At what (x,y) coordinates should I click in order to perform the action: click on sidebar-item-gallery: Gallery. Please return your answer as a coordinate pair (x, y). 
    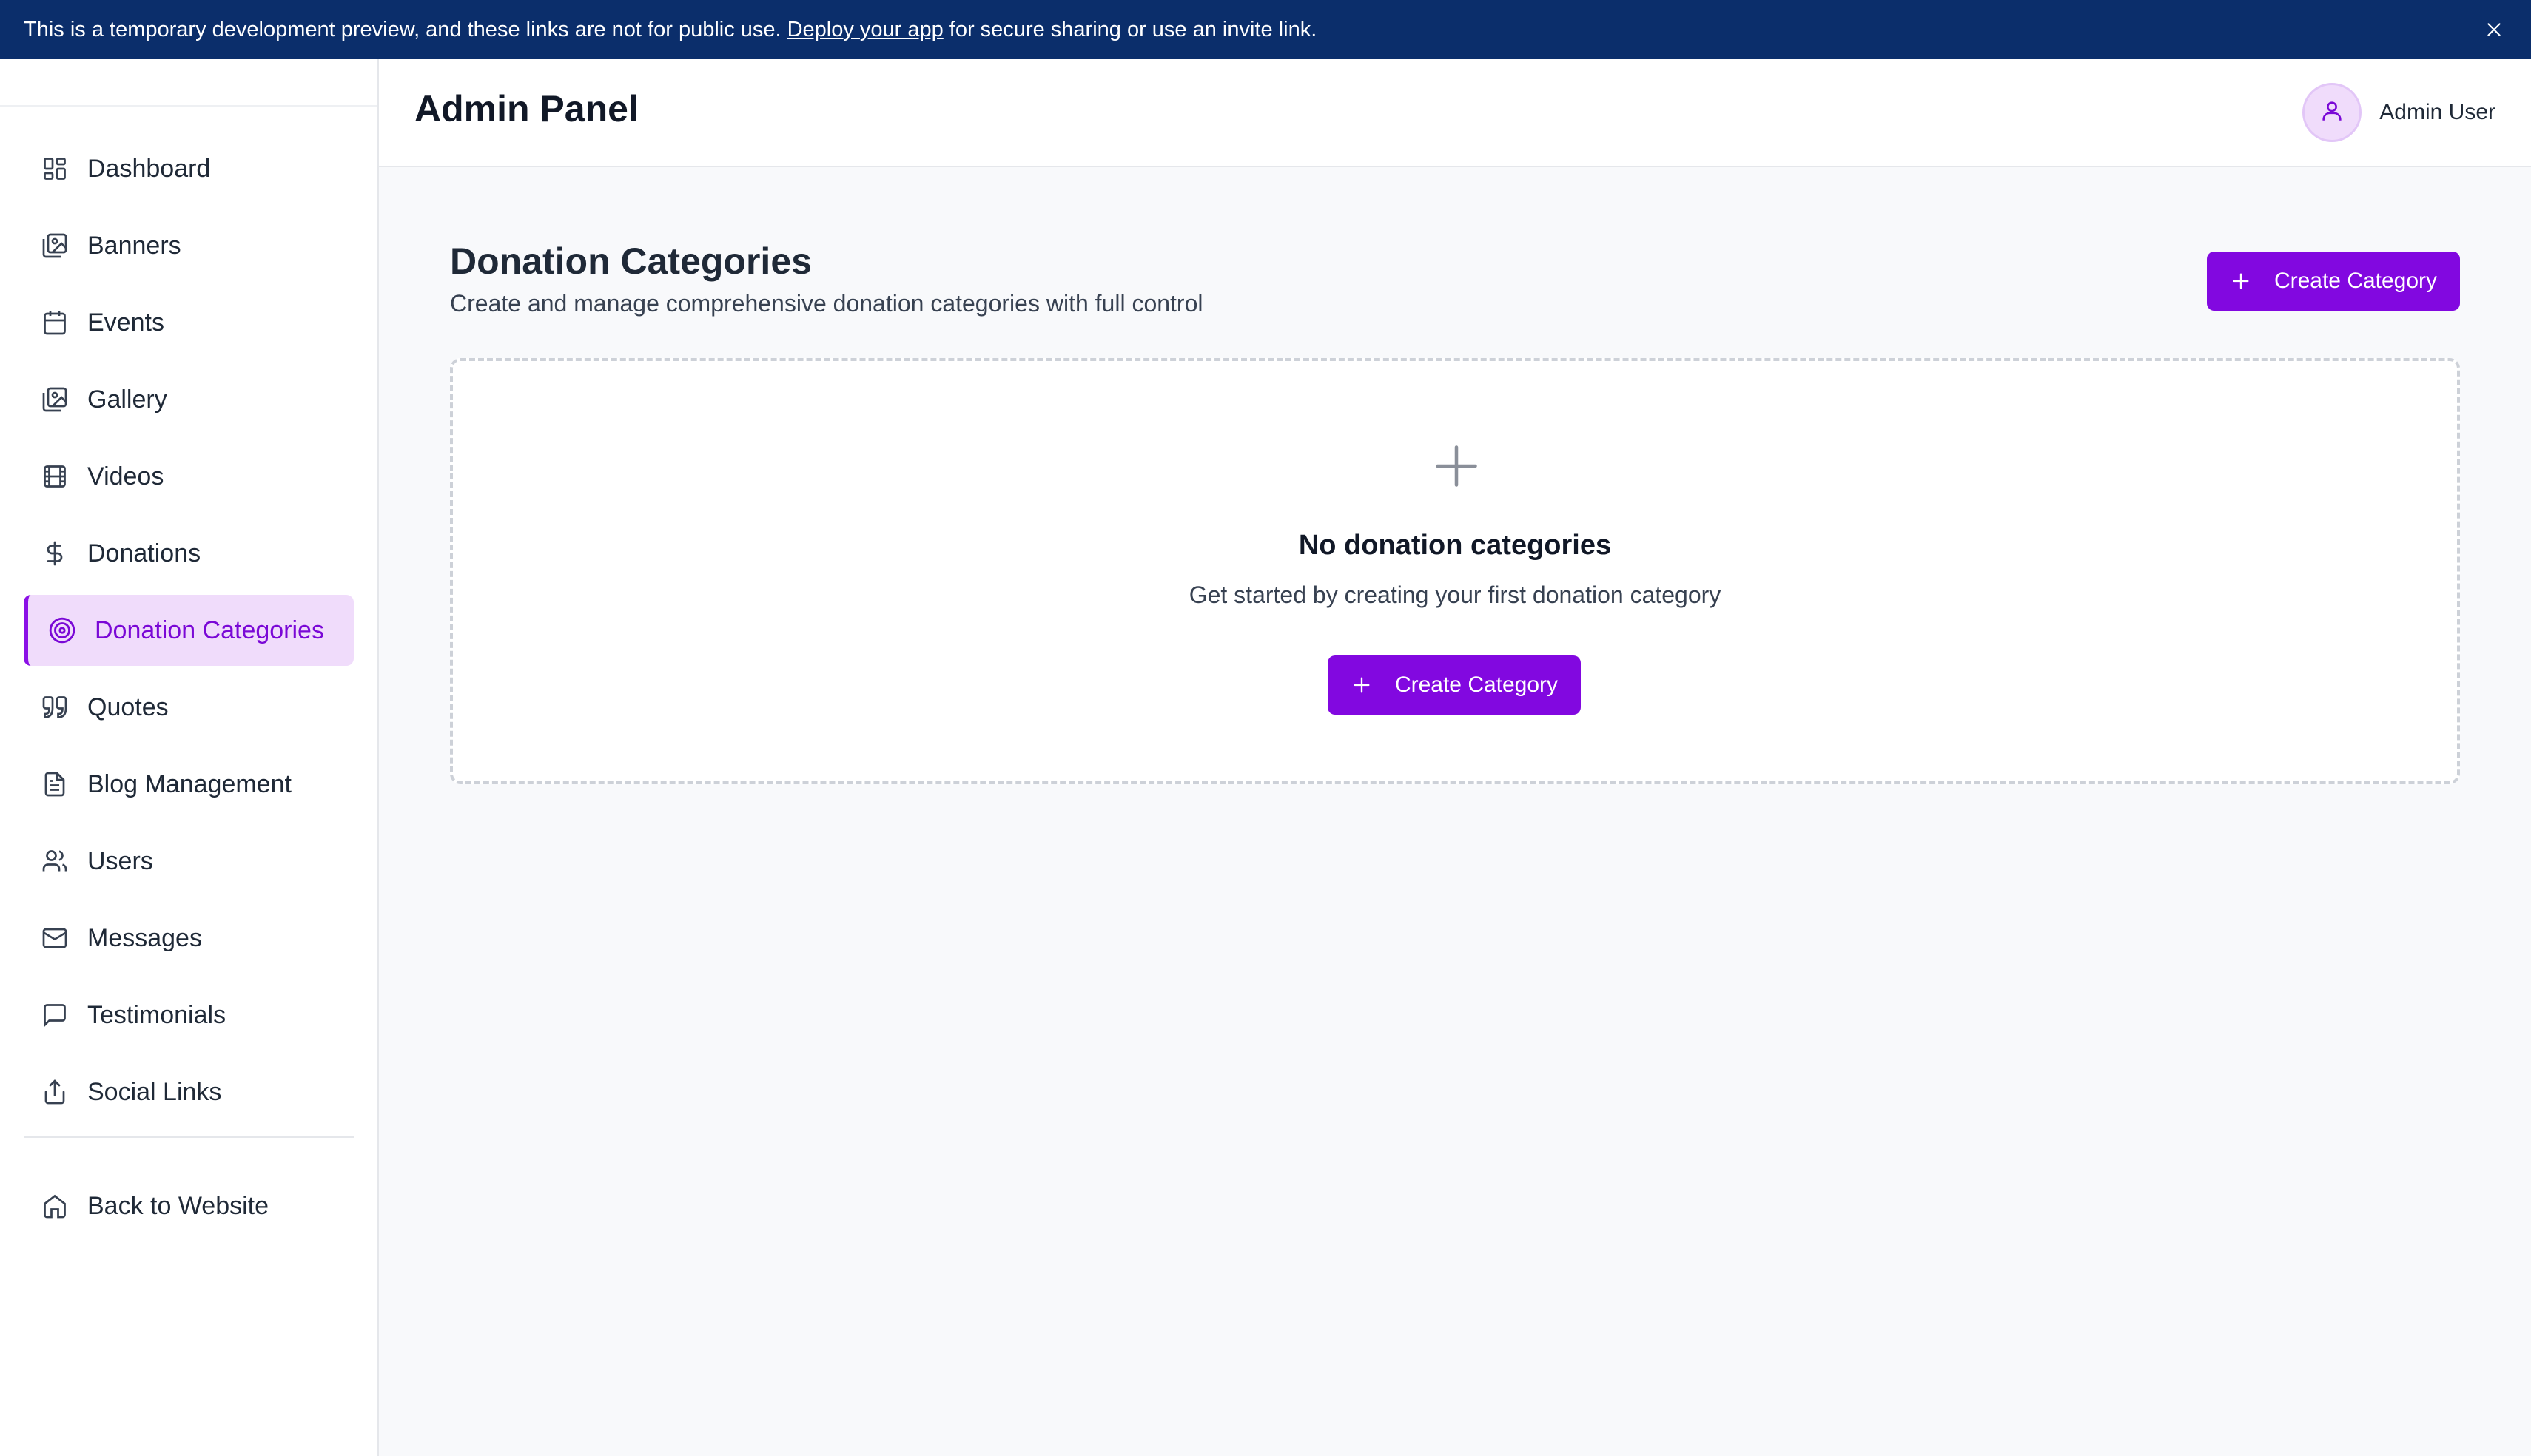
    Looking at the image, I should click on (189, 399).